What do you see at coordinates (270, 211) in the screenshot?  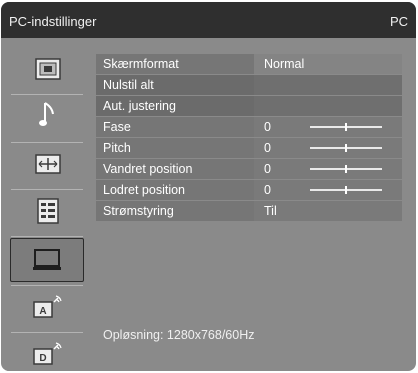 I see `menu-row-value: Til` at bounding box center [270, 211].